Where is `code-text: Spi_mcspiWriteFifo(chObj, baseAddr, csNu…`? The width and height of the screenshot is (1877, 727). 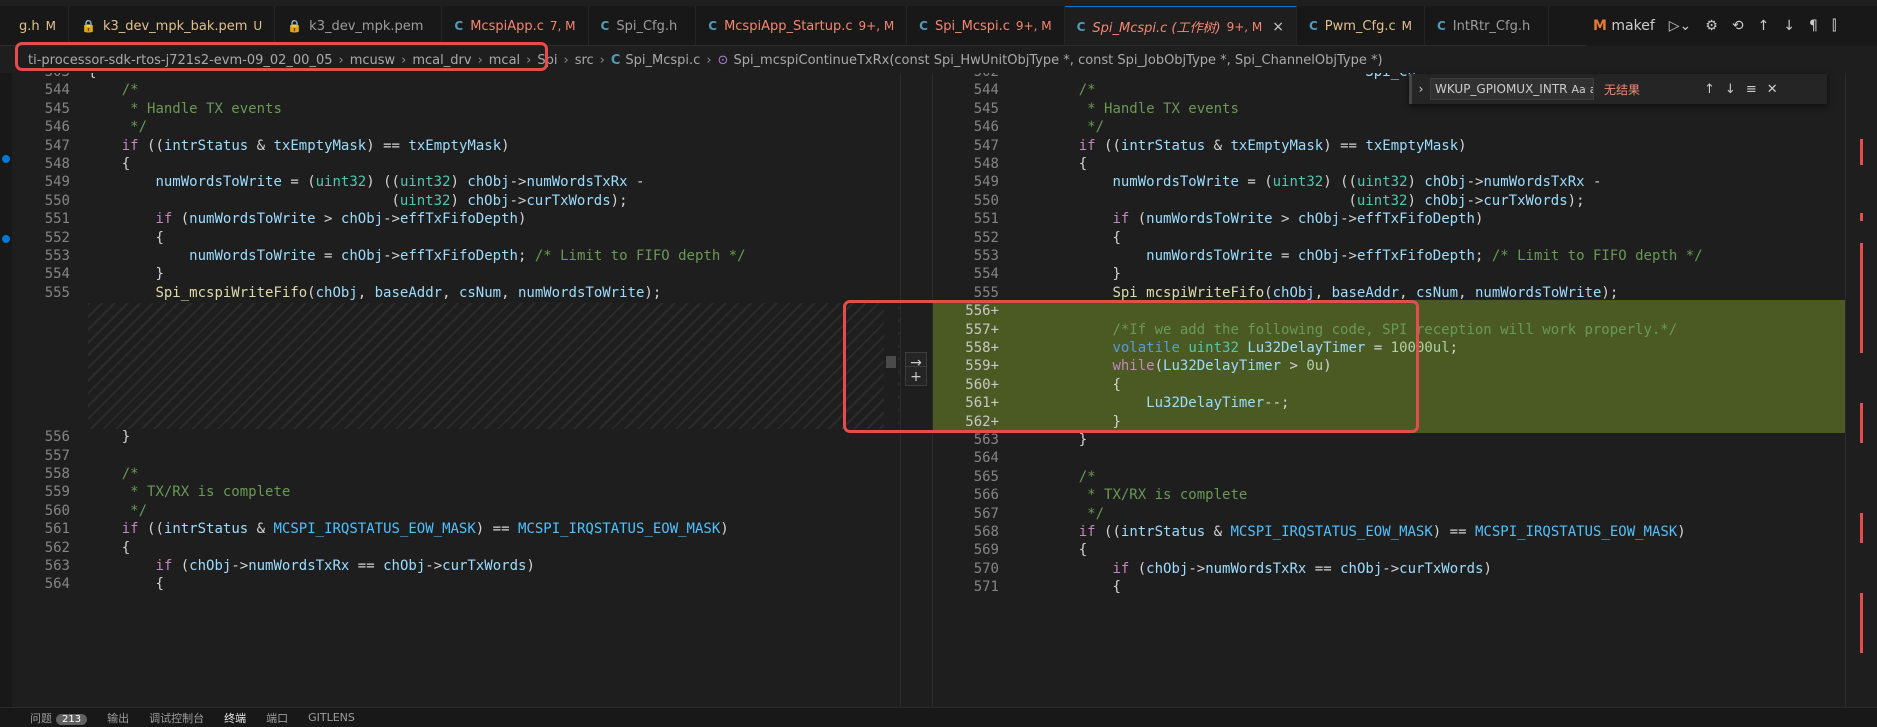
code-text: Spi_mcspiWriteFifo(chObj, baseAddr, csNu… is located at coordinates (408, 292).